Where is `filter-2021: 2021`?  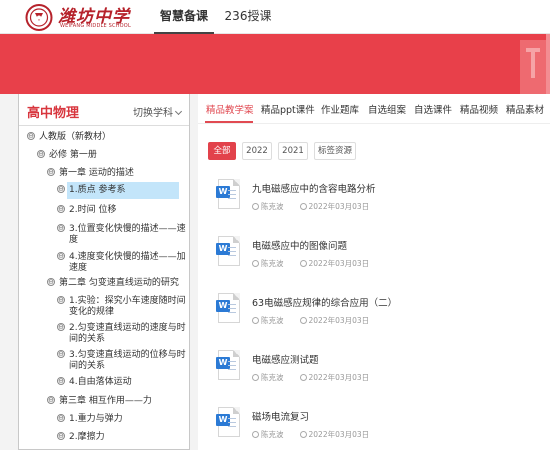
filter-2021: 2021 is located at coordinates (293, 151).